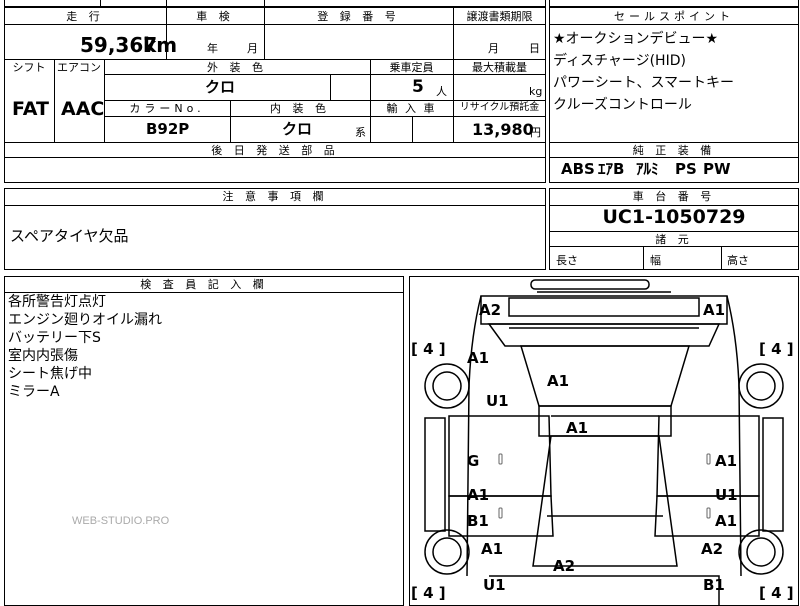 The image size is (800, 606). What do you see at coordinates (50, 374) in the screenshot?
I see `inspector-note: シート焦げ中` at bounding box center [50, 374].